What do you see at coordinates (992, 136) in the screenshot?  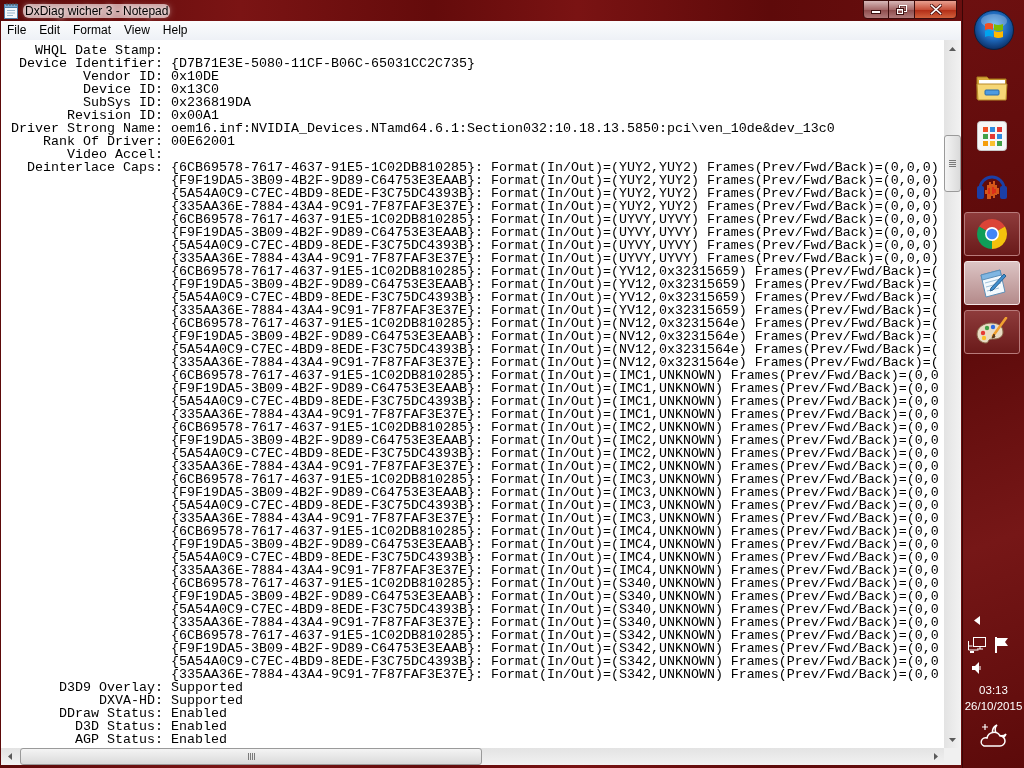 I see `tile-grid-icon` at bounding box center [992, 136].